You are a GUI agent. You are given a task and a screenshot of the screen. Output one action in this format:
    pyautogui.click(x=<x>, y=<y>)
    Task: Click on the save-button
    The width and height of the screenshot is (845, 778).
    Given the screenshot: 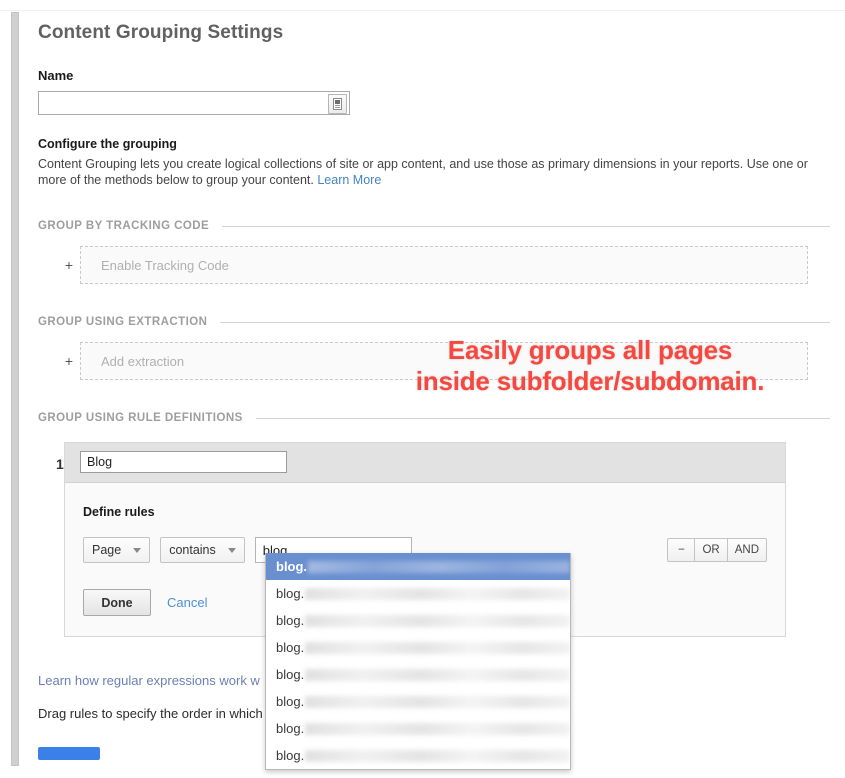 What is the action you would take?
    pyautogui.click(x=69, y=753)
    